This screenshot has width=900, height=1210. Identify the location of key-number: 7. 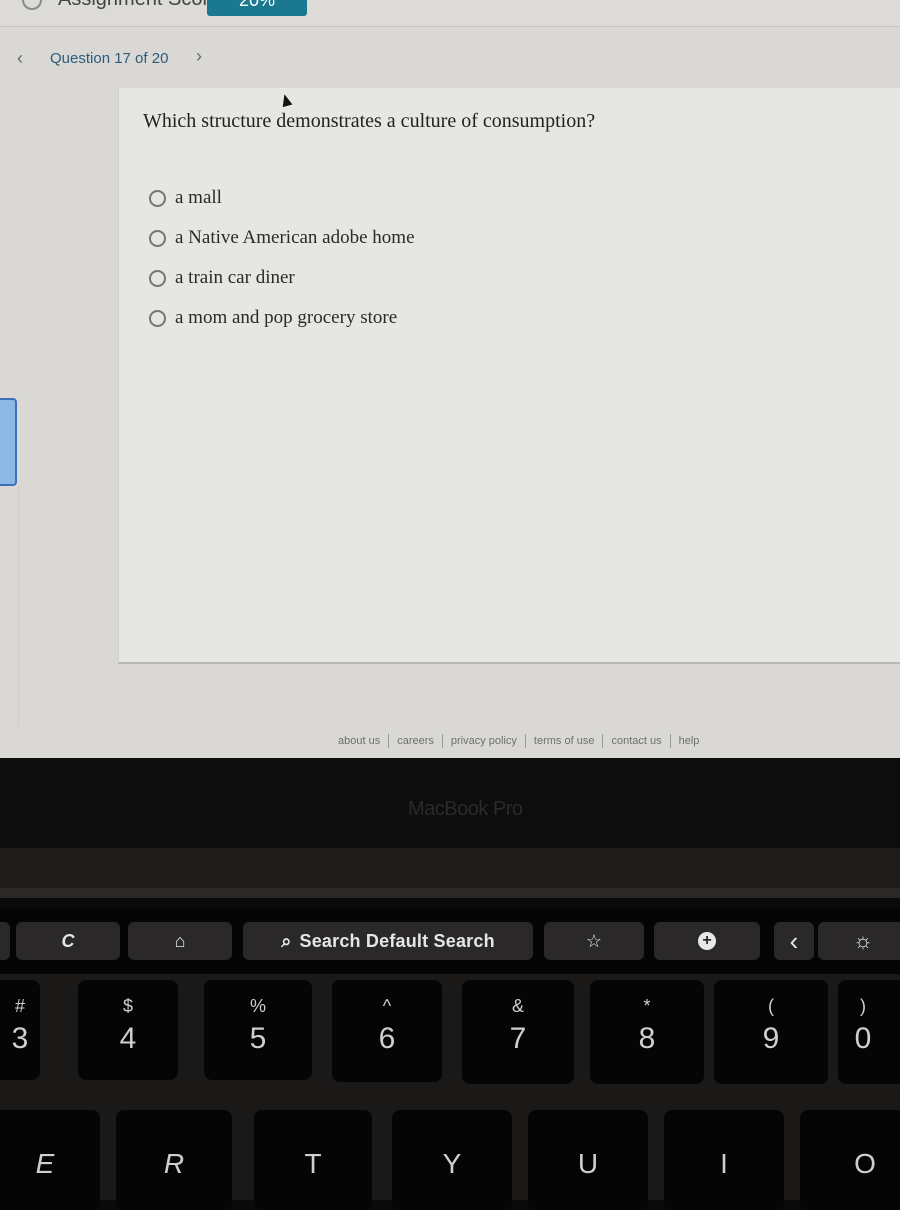
(518, 1038).